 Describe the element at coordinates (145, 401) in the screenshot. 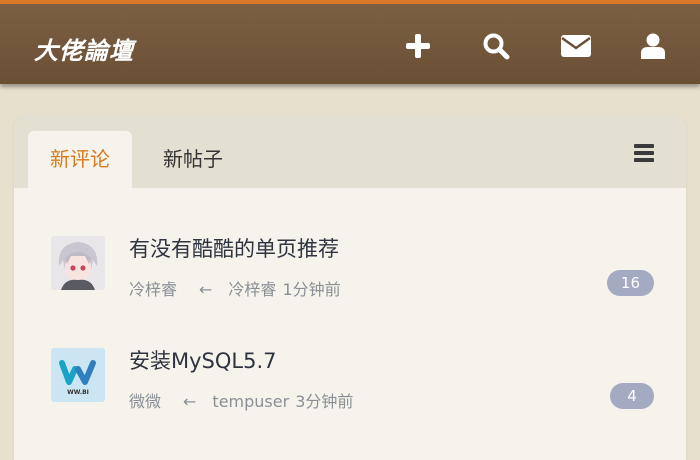

I see `post-author: 微微` at that location.